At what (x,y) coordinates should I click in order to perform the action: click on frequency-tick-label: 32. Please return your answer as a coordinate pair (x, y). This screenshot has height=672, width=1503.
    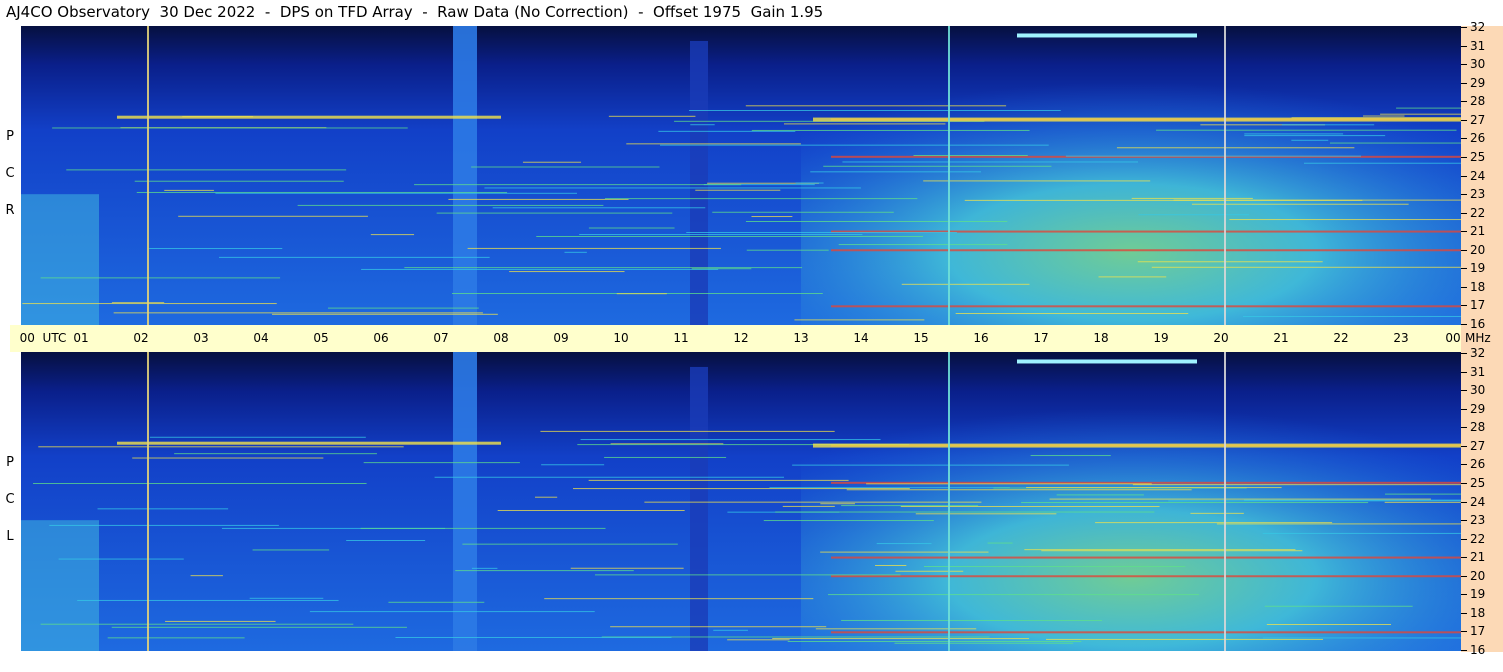
    Looking at the image, I should click on (1473, 27).